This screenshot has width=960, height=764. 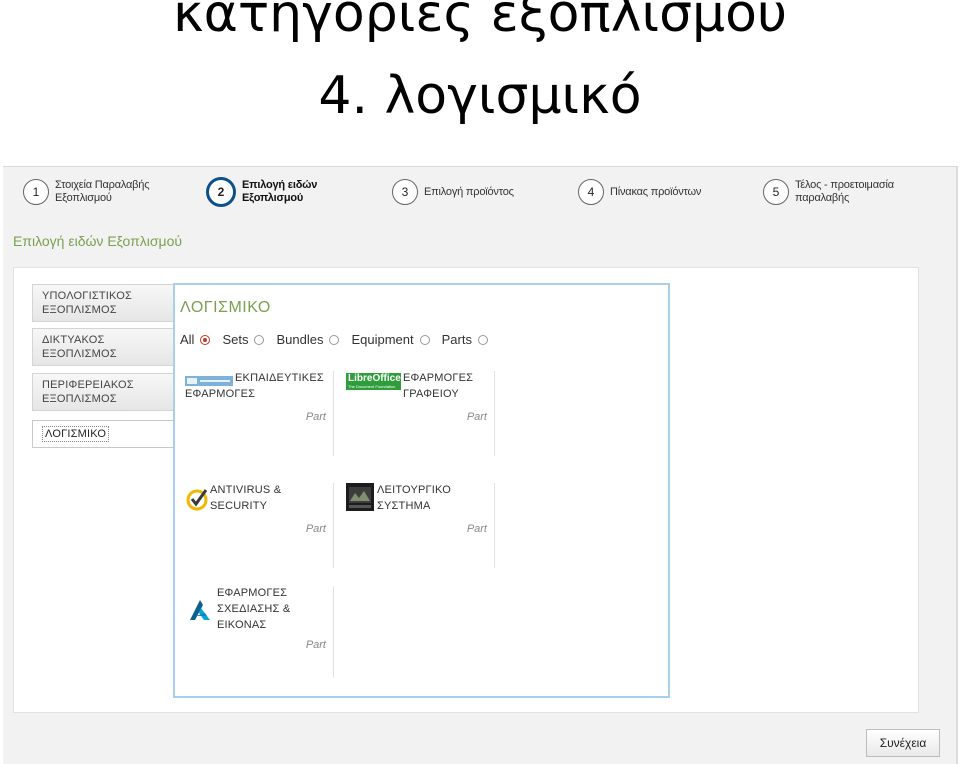 I want to click on step-label: Πίνακας προϊόντων, so click(x=655, y=192).